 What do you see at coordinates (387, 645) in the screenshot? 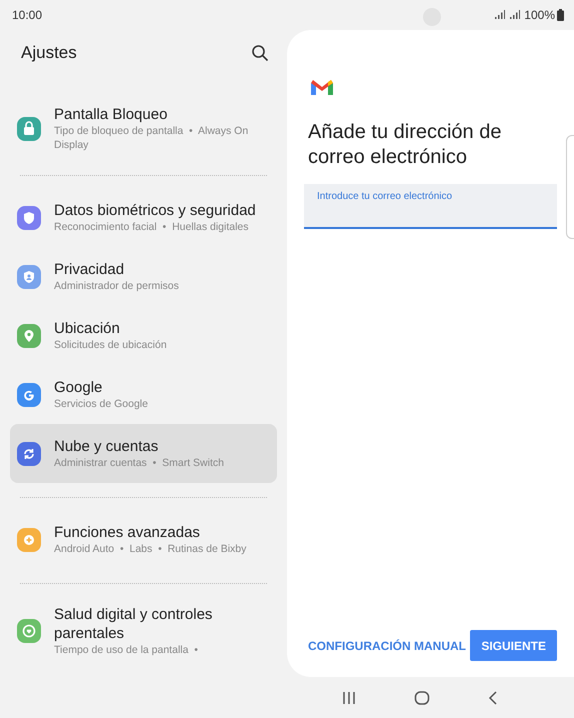
I see `manual-setup-link: CONFIGURACIÓN MANUAL` at bounding box center [387, 645].